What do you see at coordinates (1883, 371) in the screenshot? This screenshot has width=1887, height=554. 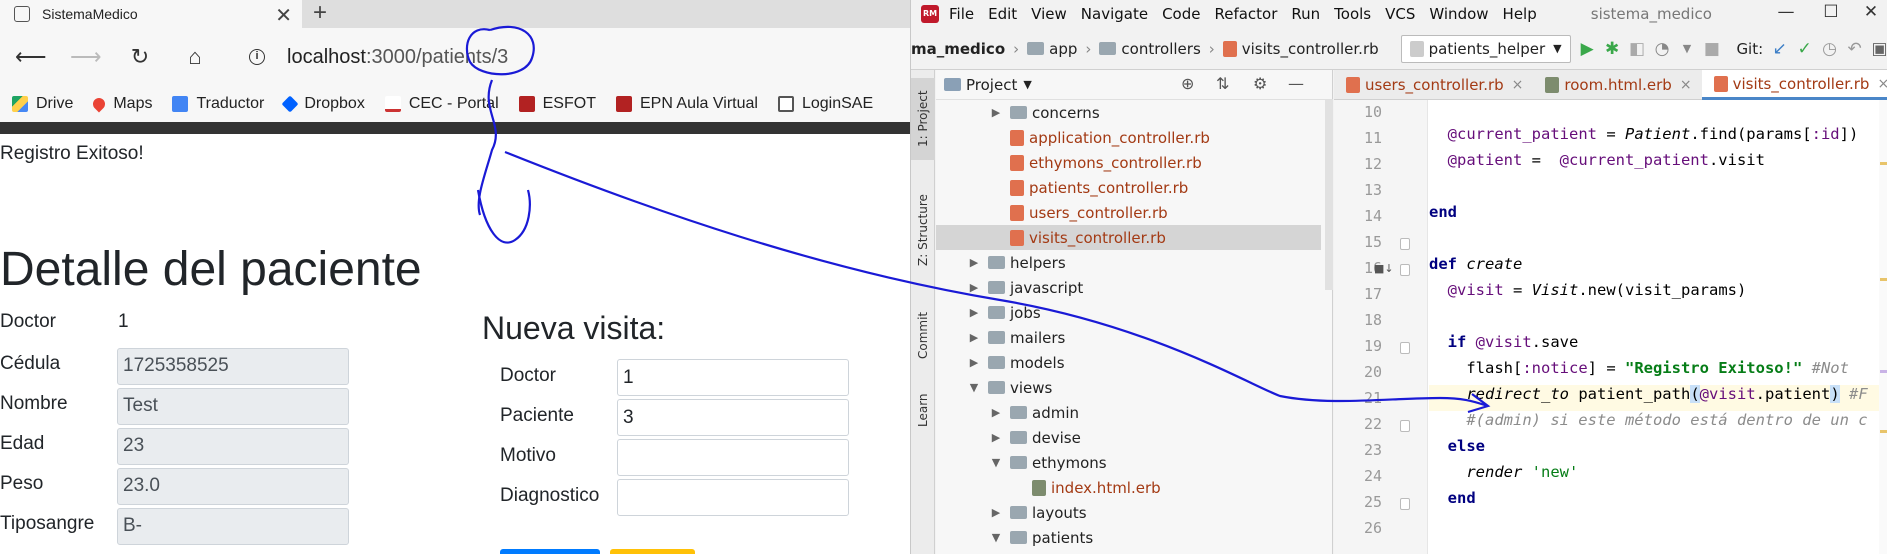 I see `change-mark` at bounding box center [1883, 371].